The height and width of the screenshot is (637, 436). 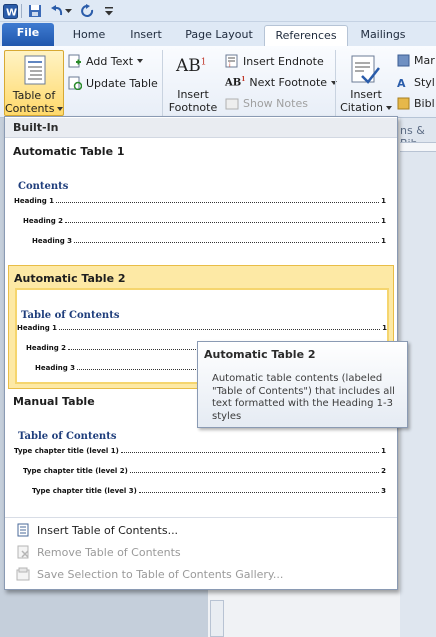 I want to click on manage-sources-icon, so click(x=403, y=60).